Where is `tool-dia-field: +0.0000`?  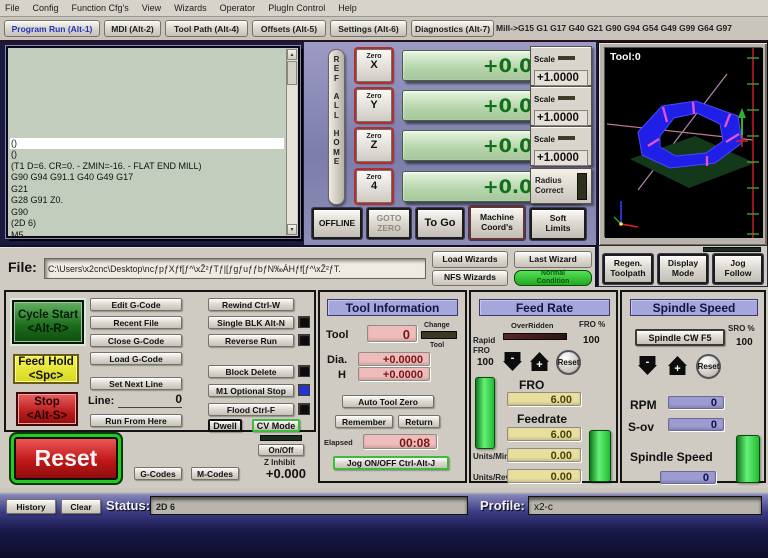 tool-dia-field: +0.0000 is located at coordinates (394, 359).